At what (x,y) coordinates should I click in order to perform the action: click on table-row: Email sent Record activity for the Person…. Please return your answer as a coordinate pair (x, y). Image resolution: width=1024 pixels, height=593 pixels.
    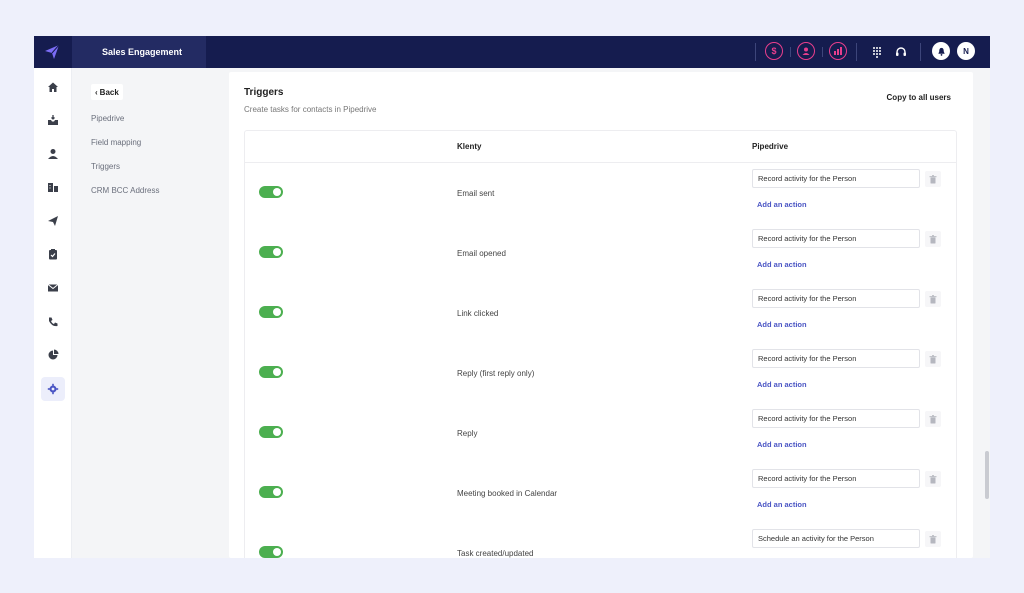
    Looking at the image, I should click on (600, 193).